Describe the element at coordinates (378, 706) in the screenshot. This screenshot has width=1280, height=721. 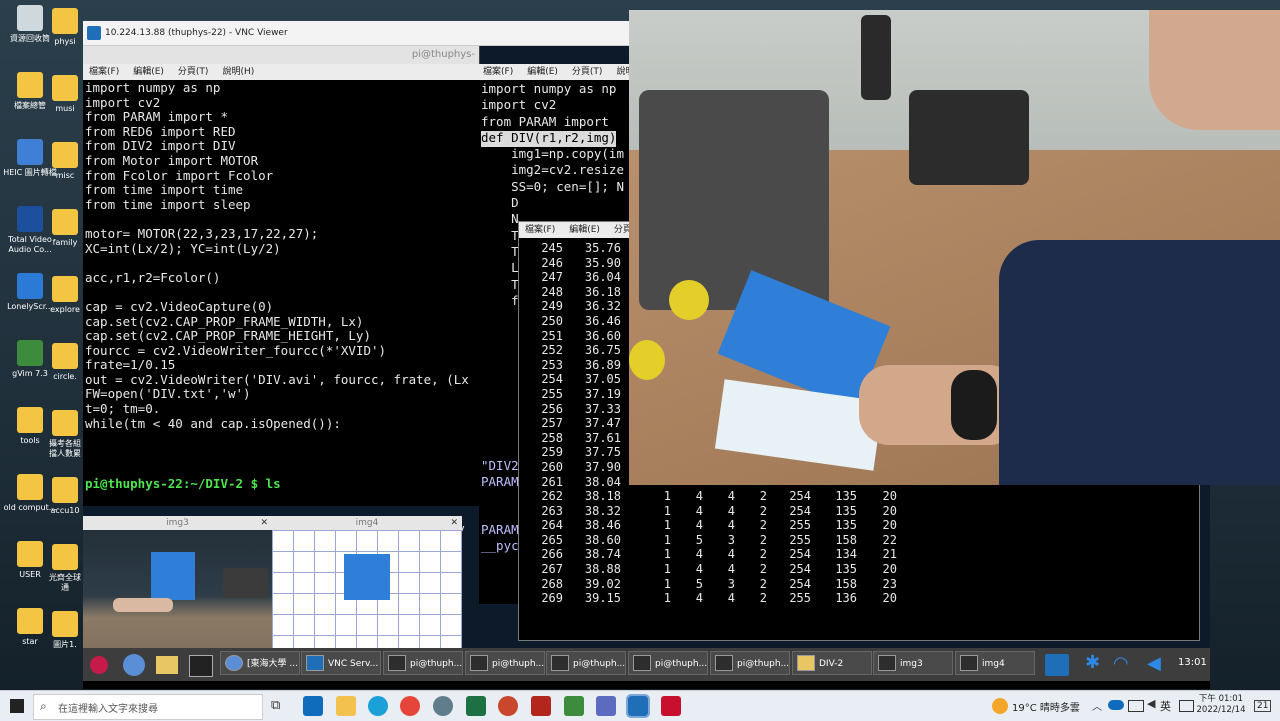
I see `edge-icon` at that location.